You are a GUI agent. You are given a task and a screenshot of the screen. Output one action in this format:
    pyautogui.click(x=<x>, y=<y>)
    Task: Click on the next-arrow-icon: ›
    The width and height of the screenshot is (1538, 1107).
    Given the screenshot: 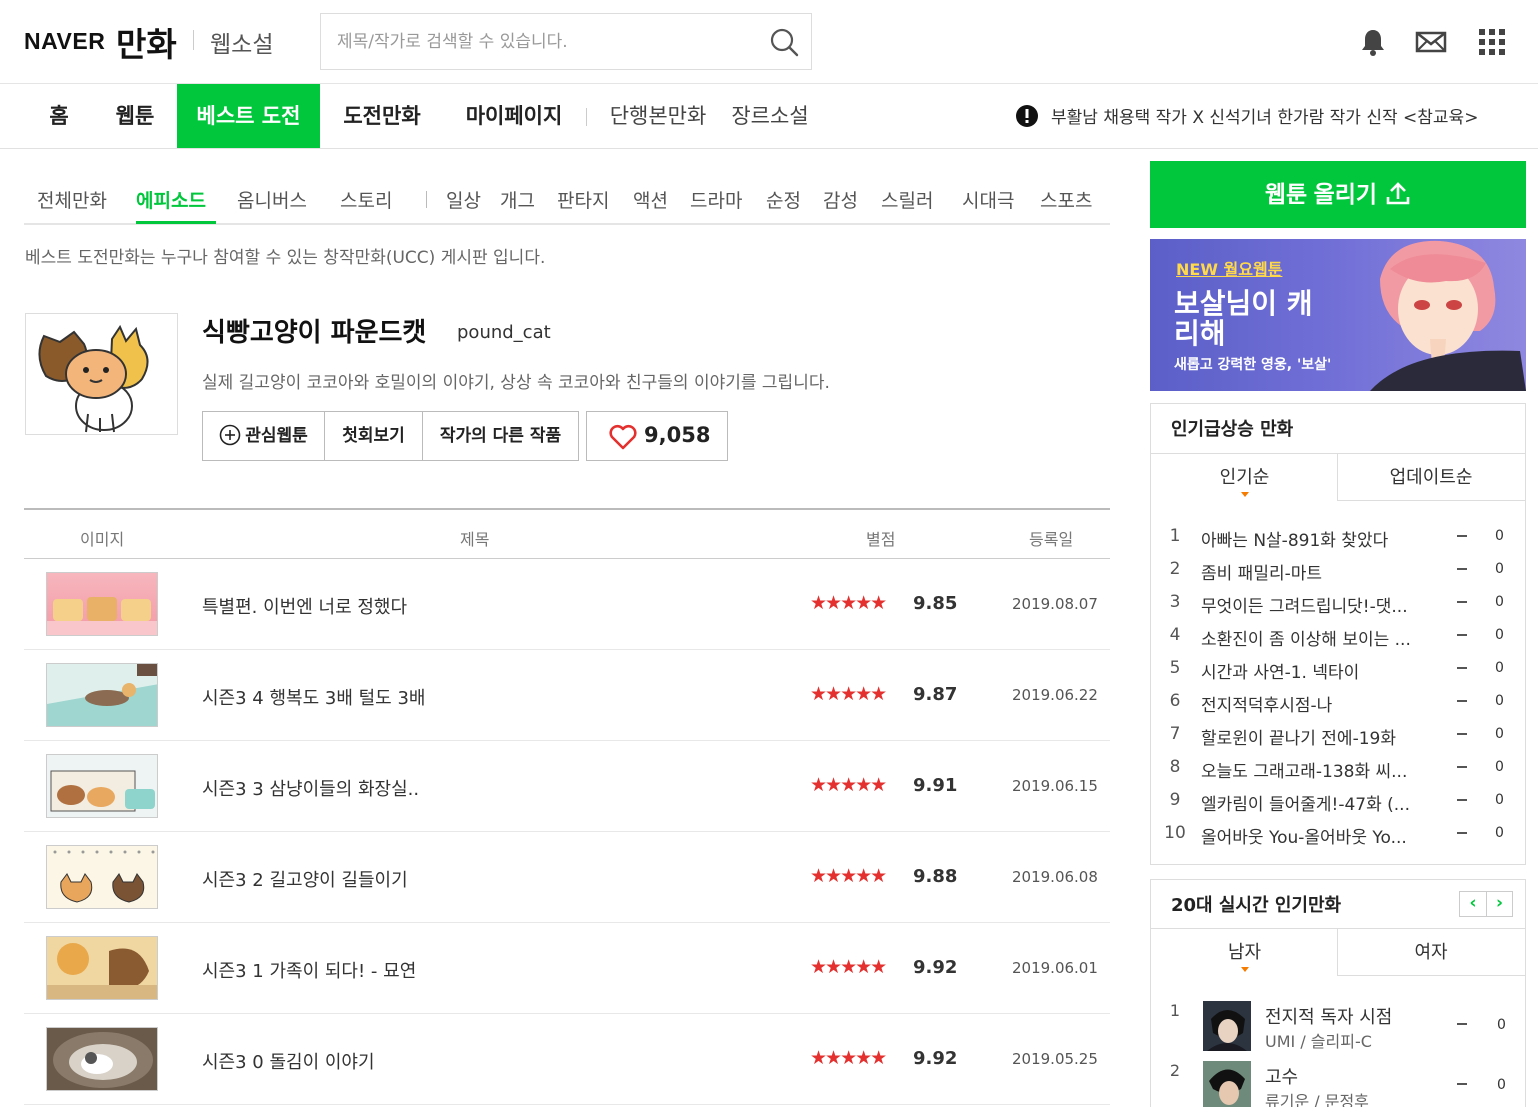 What is the action you would take?
    pyautogui.click(x=1499, y=904)
    